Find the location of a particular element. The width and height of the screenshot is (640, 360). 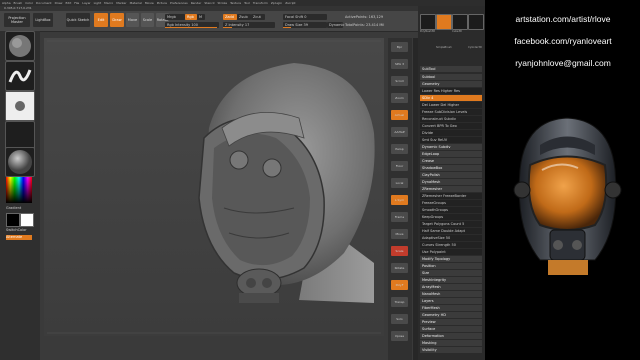

panel-row: Layers is located at coordinates (451, 301).